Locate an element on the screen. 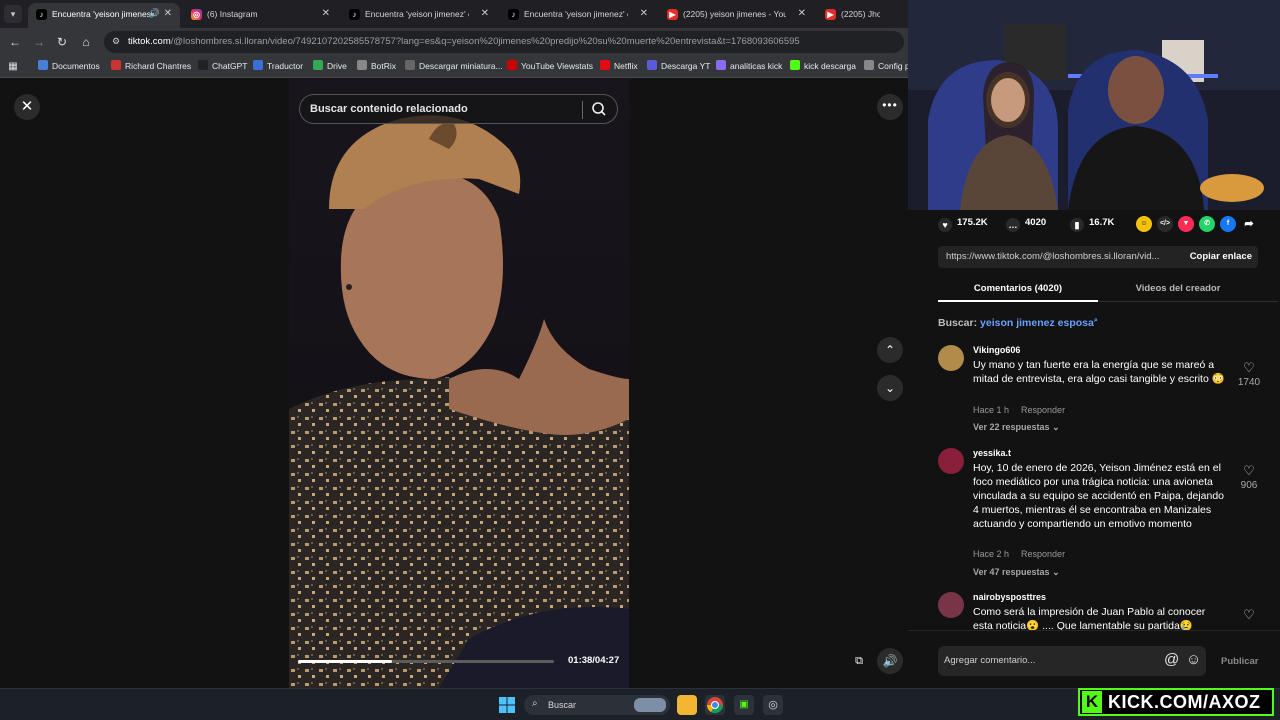  save-count: 16.7K is located at coordinates (1102, 222).